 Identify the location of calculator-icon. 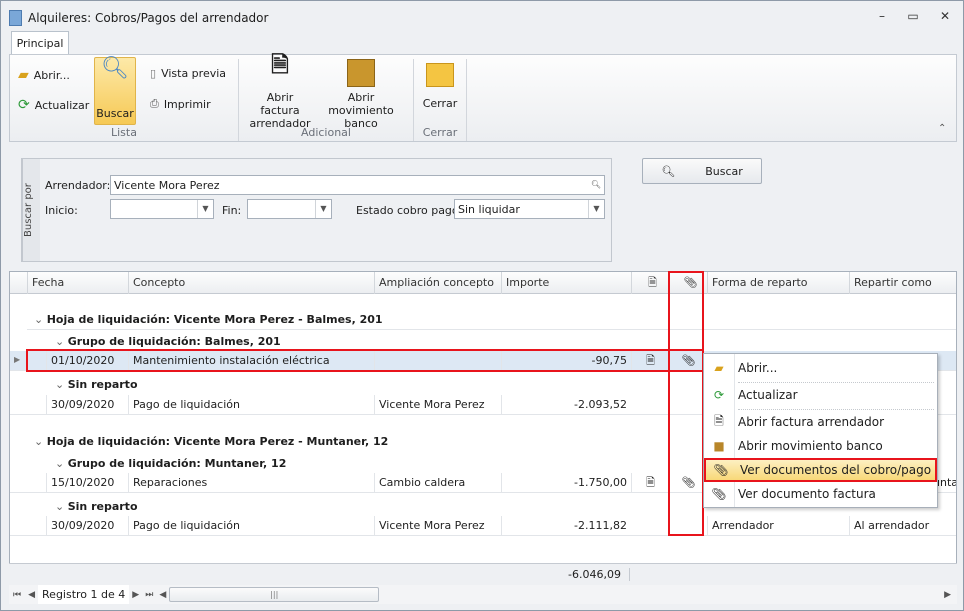
(15, 18).